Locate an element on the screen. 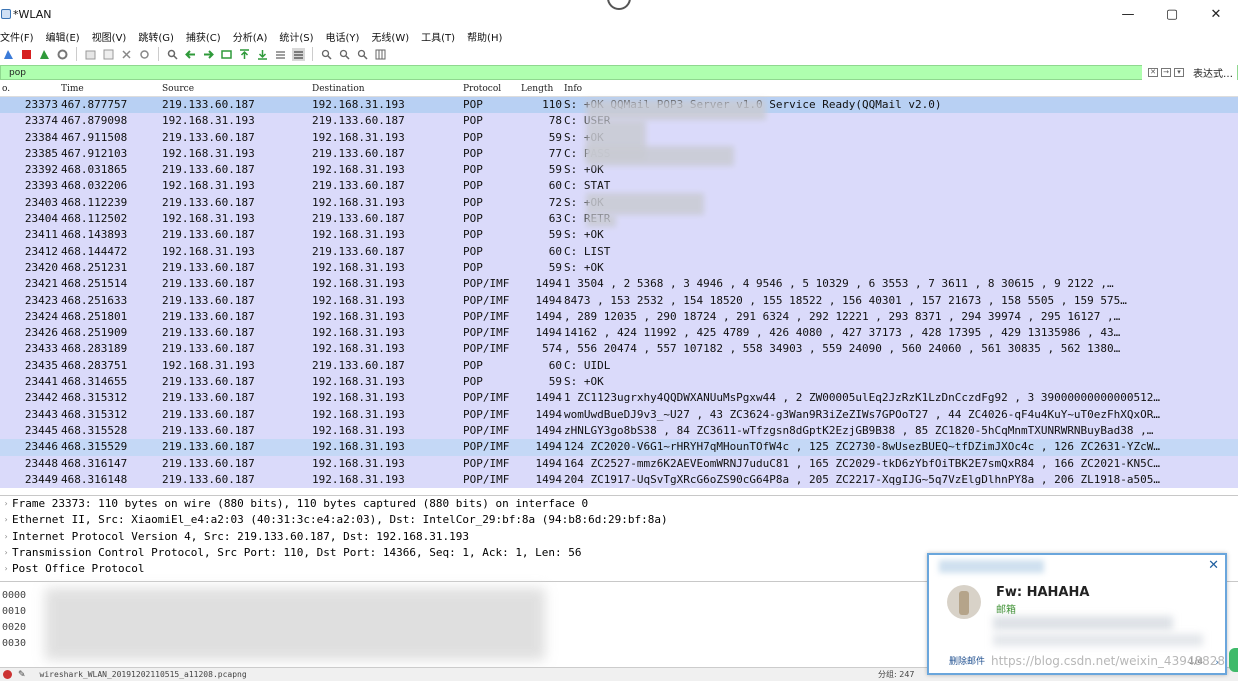 The height and width of the screenshot is (681, 1238). resize-columns-icon is located at coordinates (380, 54).